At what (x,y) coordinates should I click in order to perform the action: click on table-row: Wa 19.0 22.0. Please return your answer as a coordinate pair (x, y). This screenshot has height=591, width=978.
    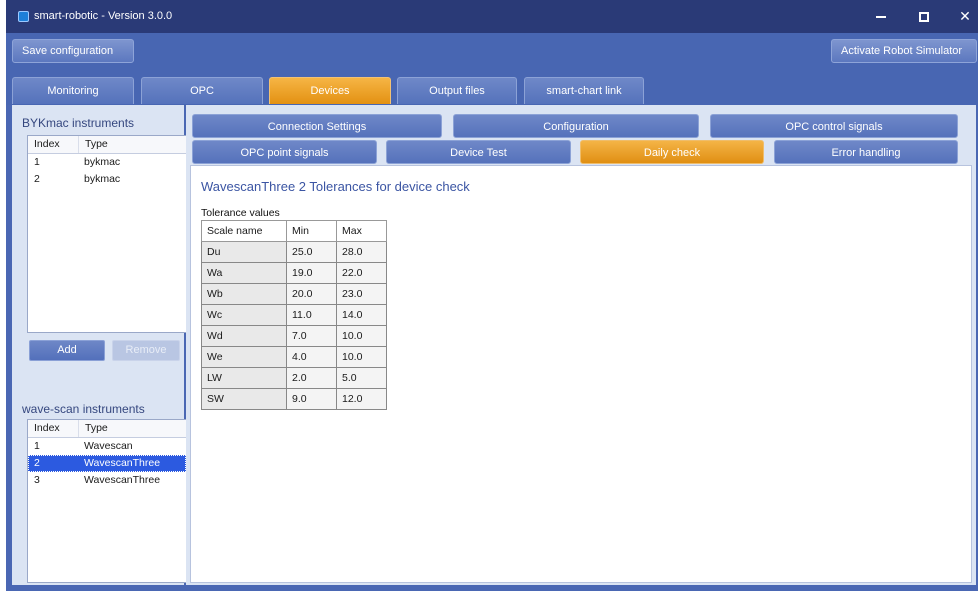
    Looking at the image, I should click on (294, 273).